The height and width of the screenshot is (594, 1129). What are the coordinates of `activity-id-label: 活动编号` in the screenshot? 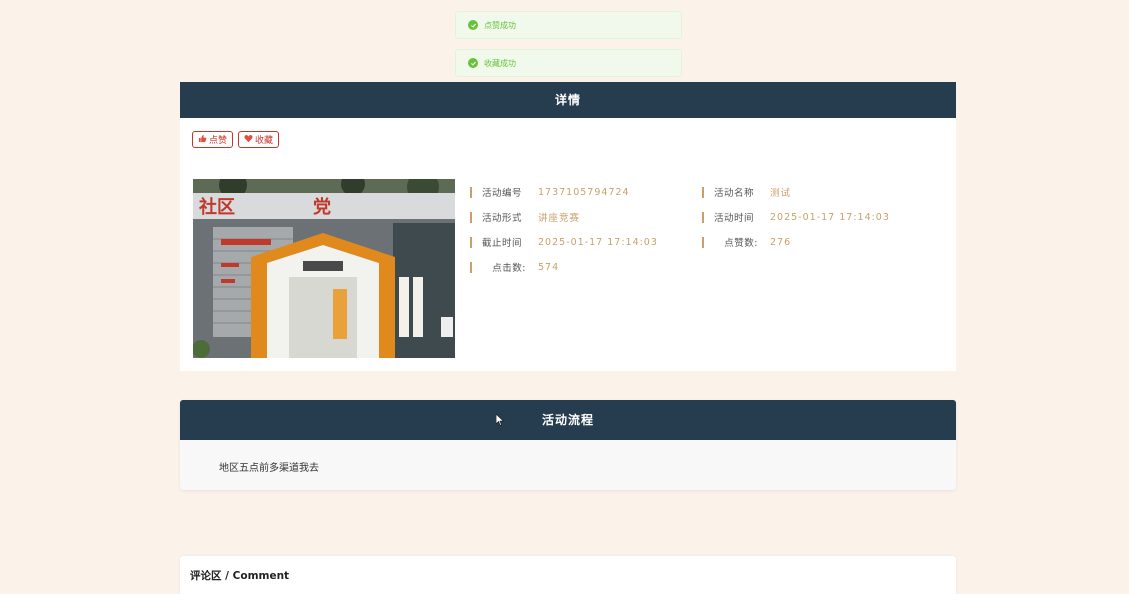 It's located at (502, 193).